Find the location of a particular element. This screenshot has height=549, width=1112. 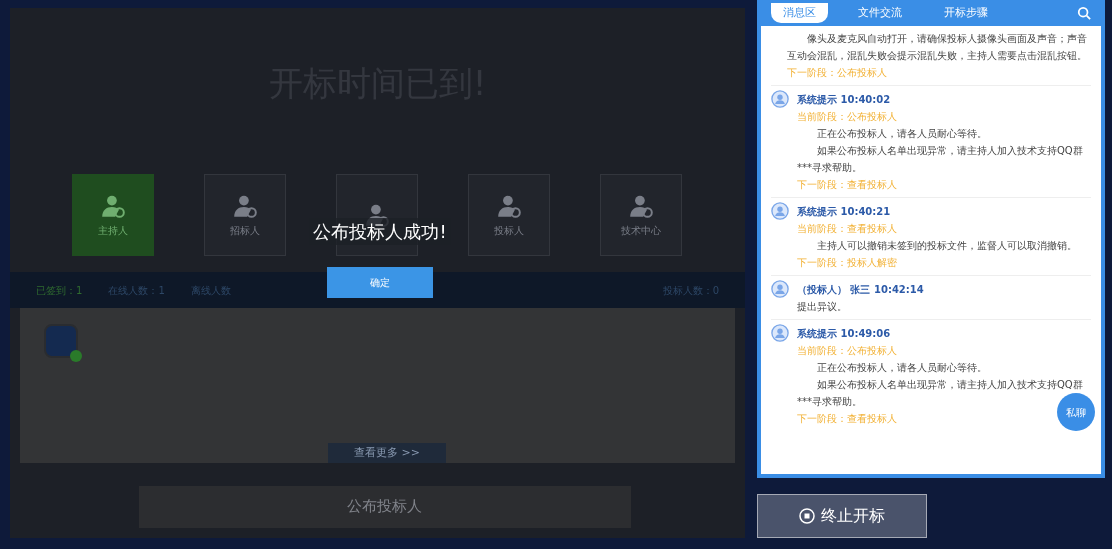

role-card: 技术中心 is located at coordinates (641, 215).